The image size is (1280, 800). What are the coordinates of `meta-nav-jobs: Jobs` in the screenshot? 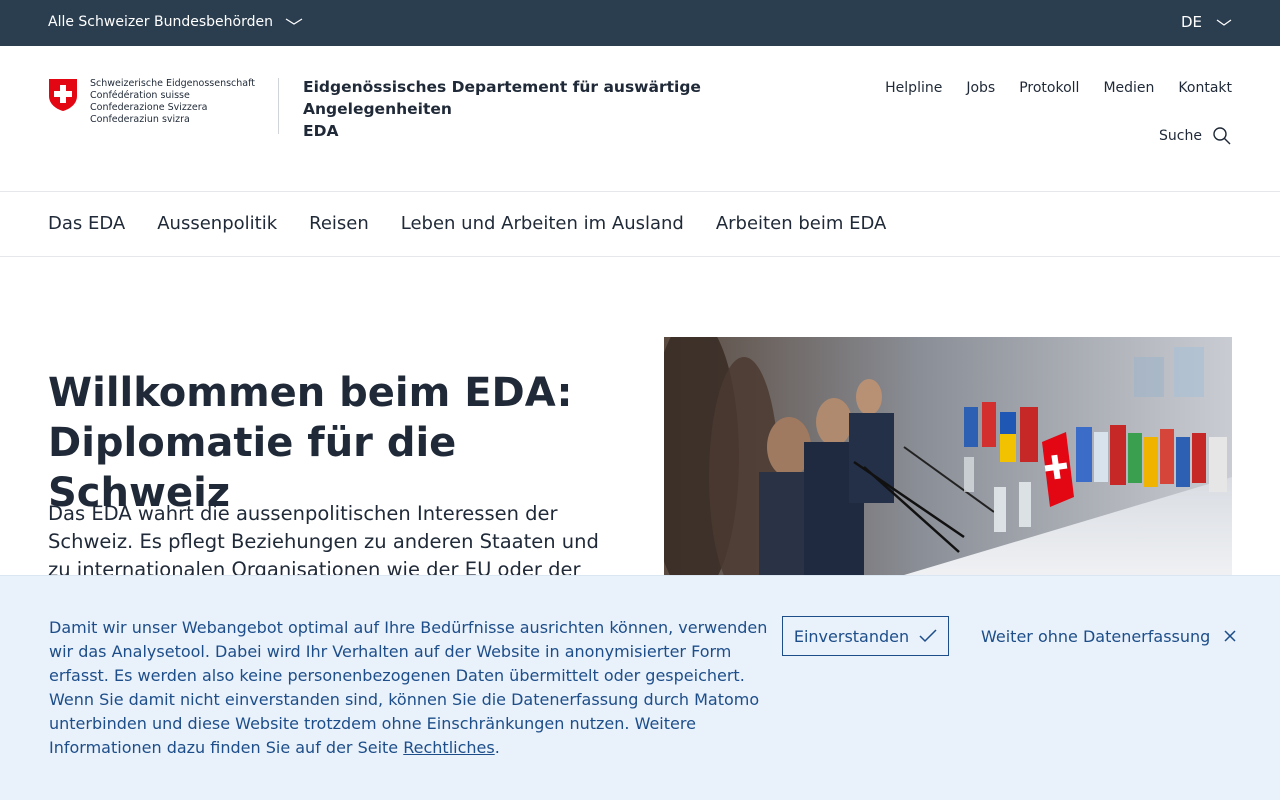 It's located at (980, 88).